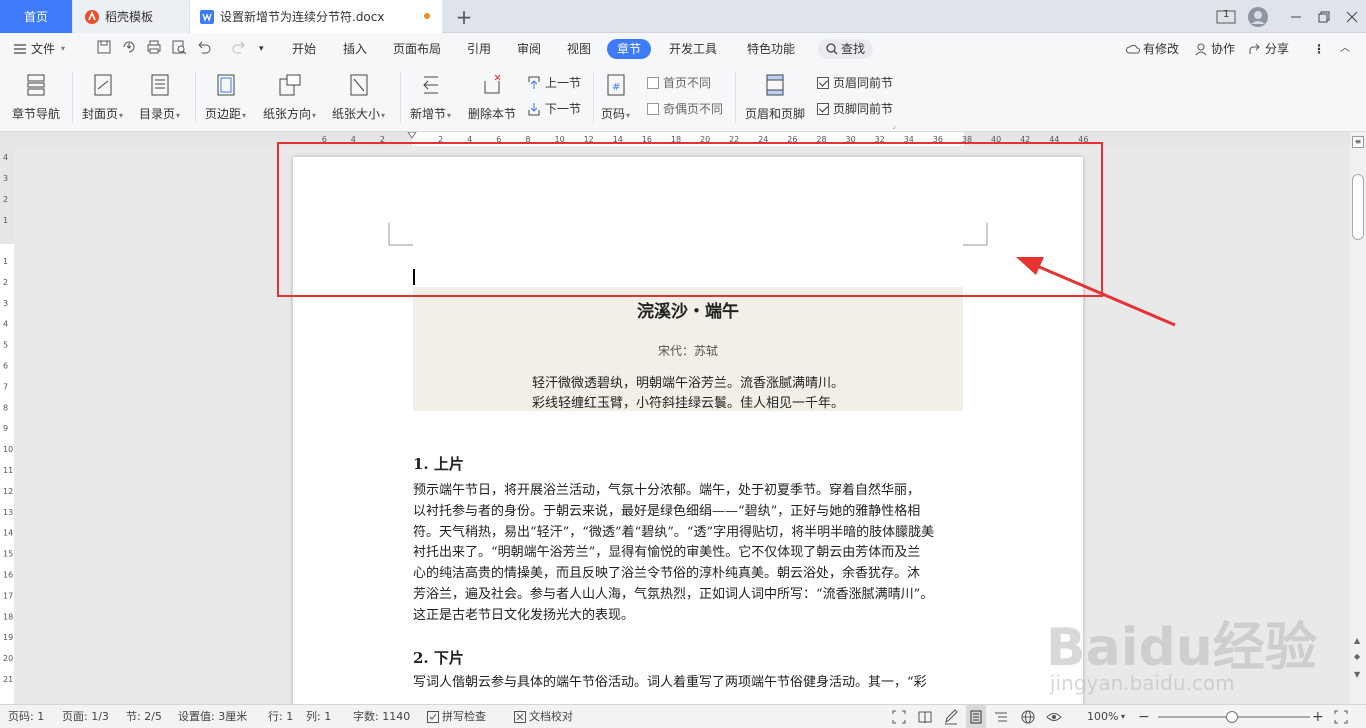 The width and height of the screenshot is (1366, 728). What do you see at coordinates (687, 383) in the screenshot?
I see `poem-line: 轻汗微微透碧纨，明朝端午浴芳兰。流香涨腻满晴川。` at bounding box center [687, 383].